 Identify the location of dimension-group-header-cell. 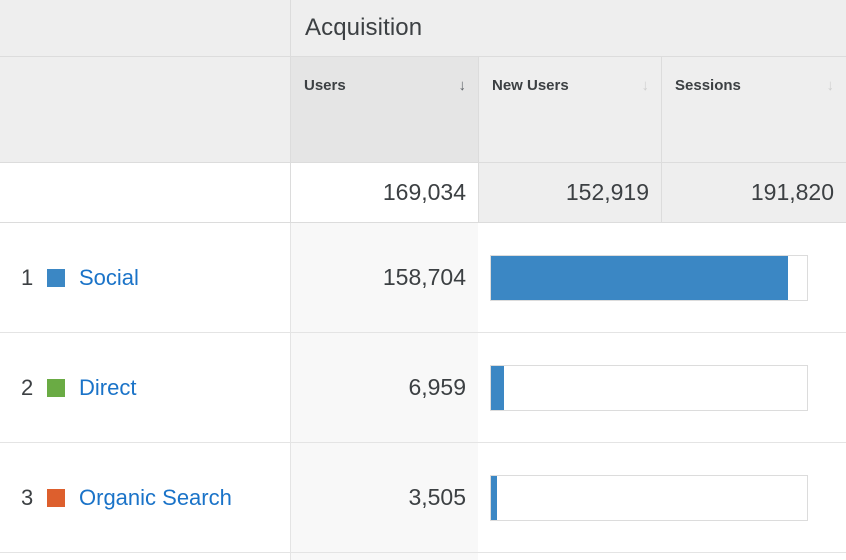
(145, 28).